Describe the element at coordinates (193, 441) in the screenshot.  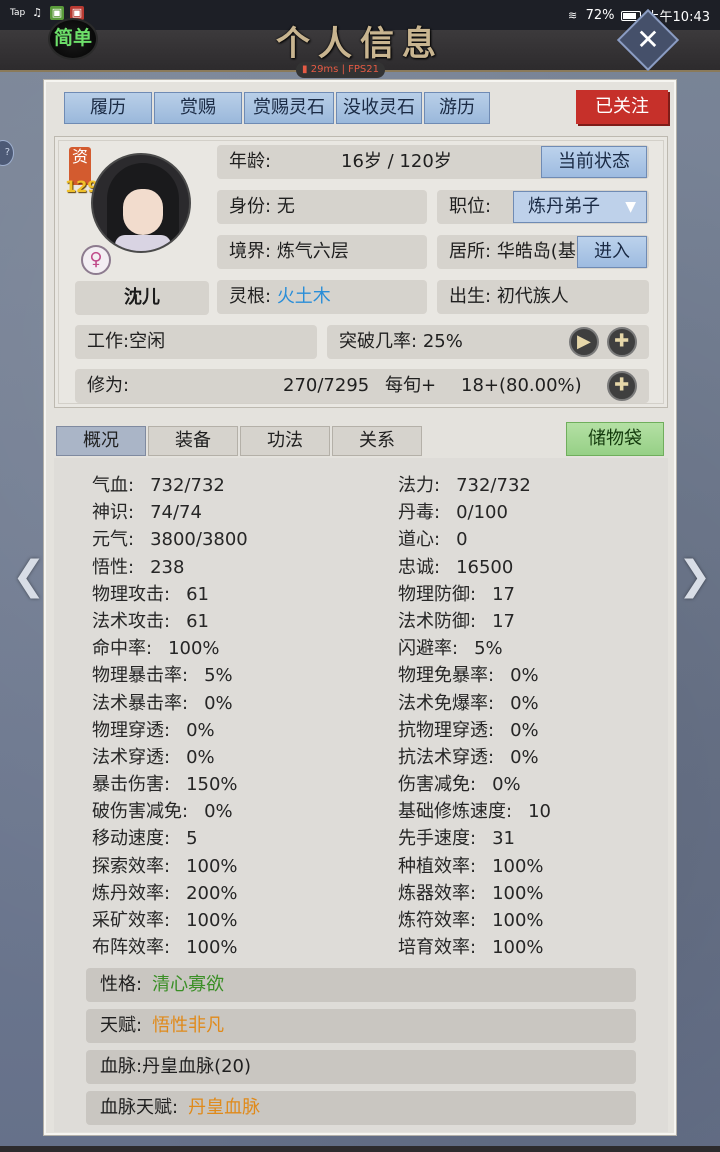
I see `tab-equipment: 装备` at that location.